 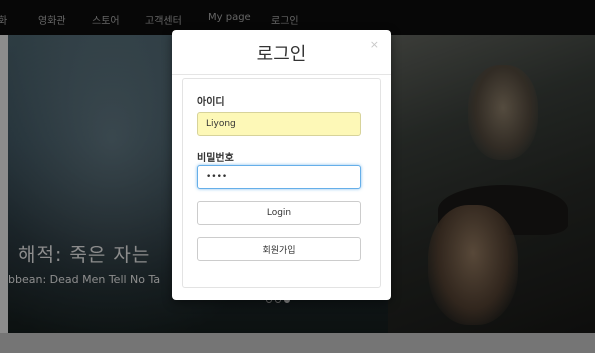 What do you see at coordinates (279, 124) in the screenshot?
I see `id-input` at bounding box center [279, 124].